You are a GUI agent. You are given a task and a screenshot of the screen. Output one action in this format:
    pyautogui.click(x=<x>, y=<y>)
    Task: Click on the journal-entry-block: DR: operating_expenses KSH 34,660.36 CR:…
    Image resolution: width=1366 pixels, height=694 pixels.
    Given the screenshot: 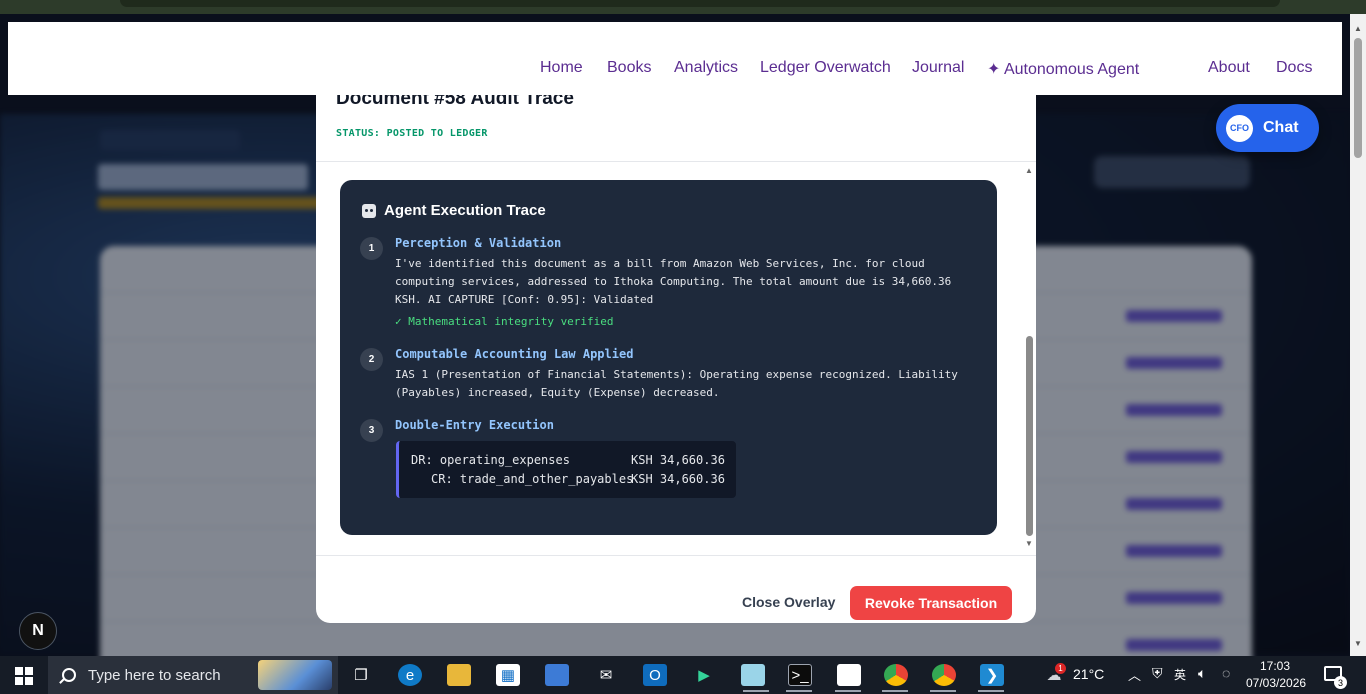 What is the action you would take?
    pyautogui.click(x=566, y=469)
    